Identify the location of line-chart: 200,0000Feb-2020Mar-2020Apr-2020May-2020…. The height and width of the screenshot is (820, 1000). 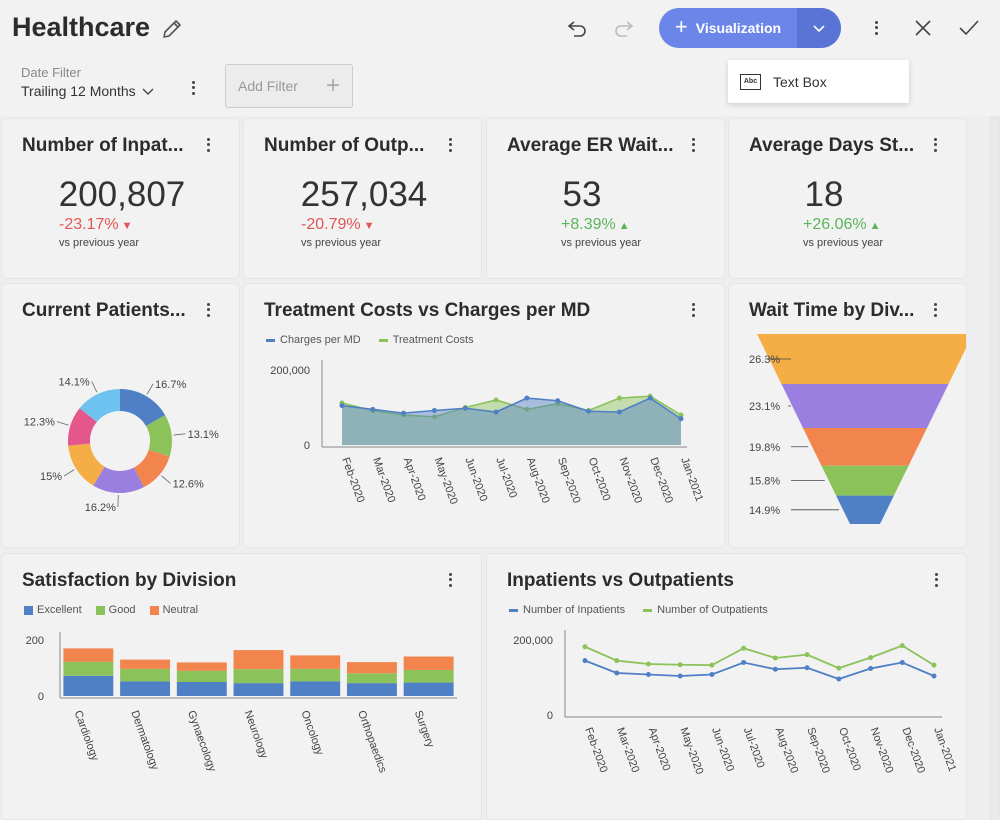
(726, 719).